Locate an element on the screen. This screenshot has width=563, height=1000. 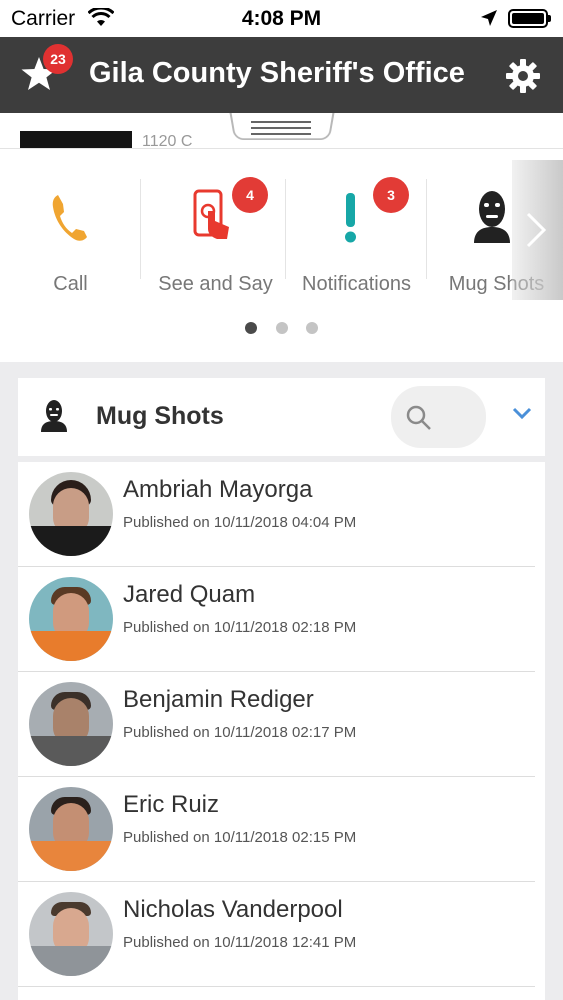
person-name: Eric Ruiz is located at coordinates (171, 804).